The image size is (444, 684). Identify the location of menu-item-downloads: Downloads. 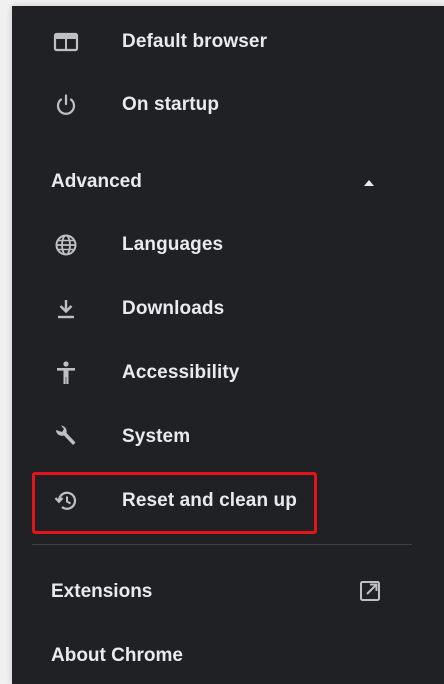
(228, 309).